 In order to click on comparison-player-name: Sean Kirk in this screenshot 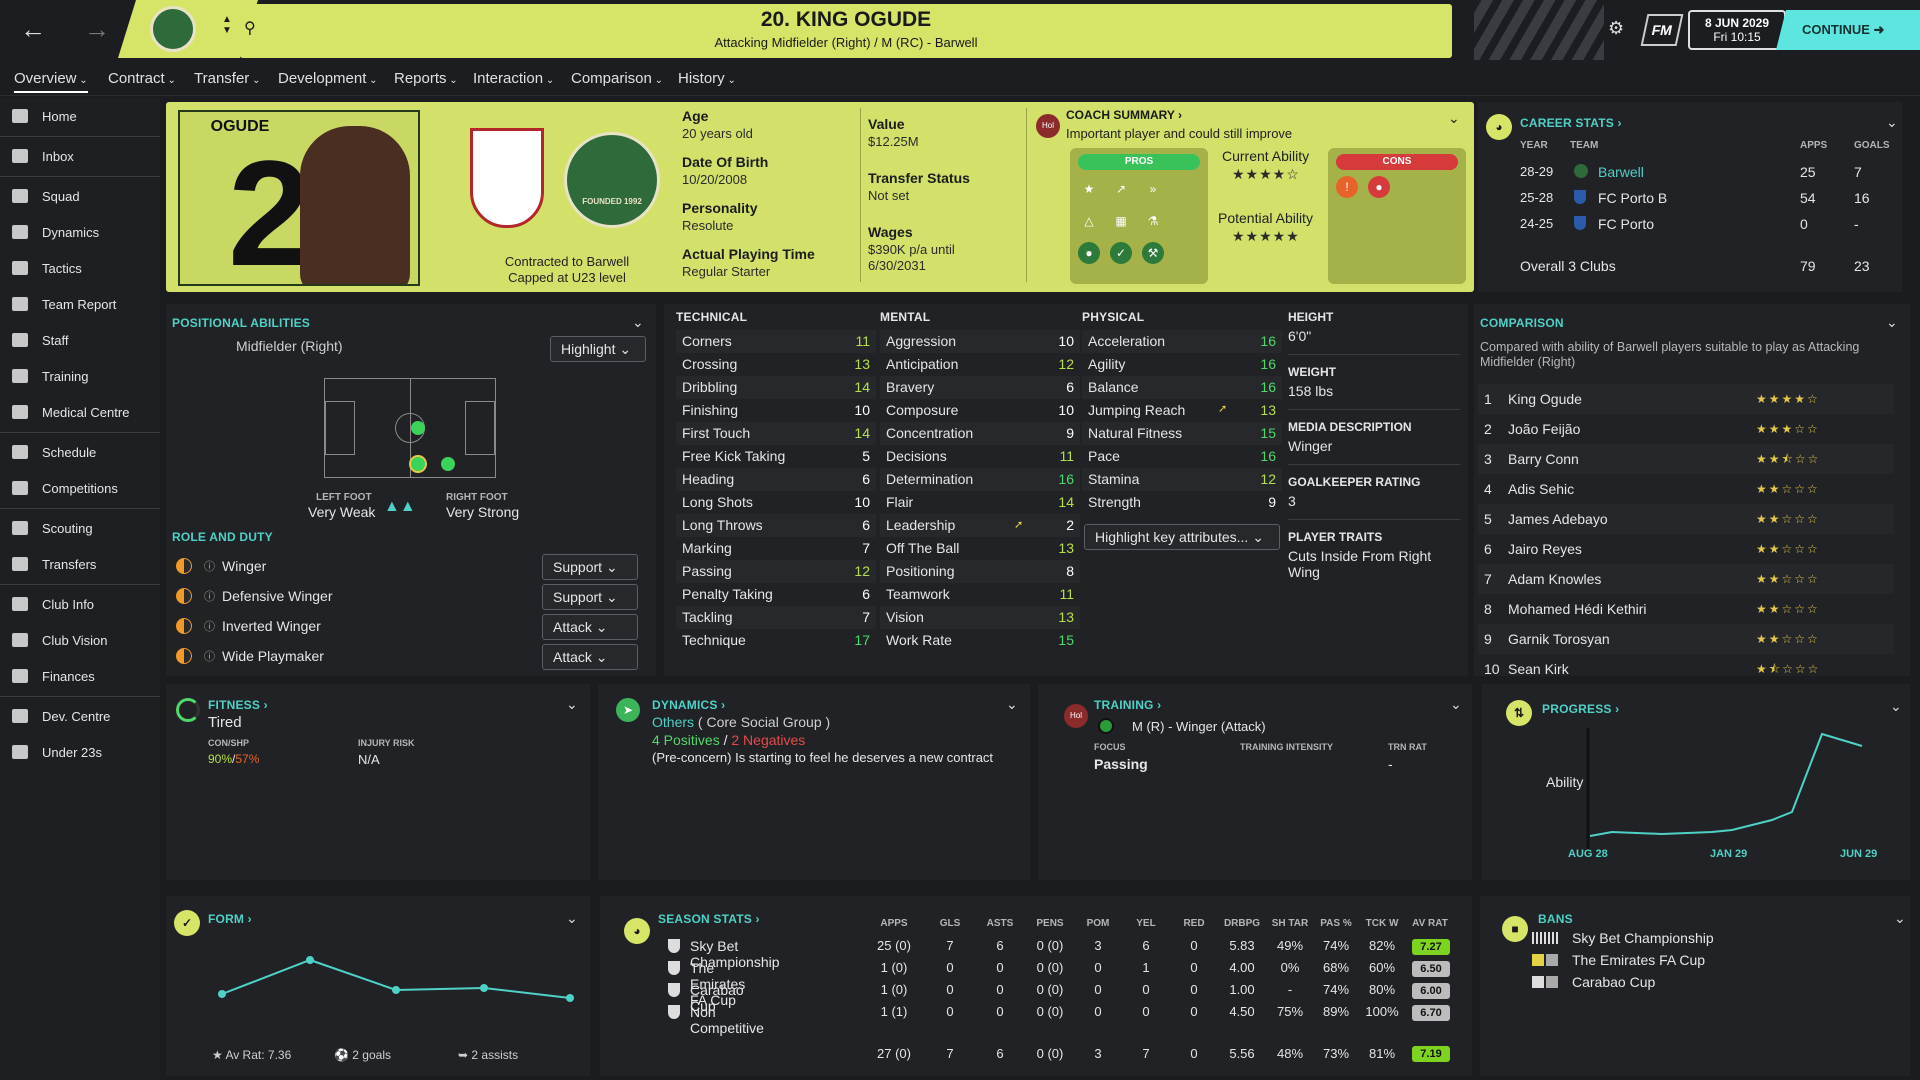, I will do `click(1538, 664)`.